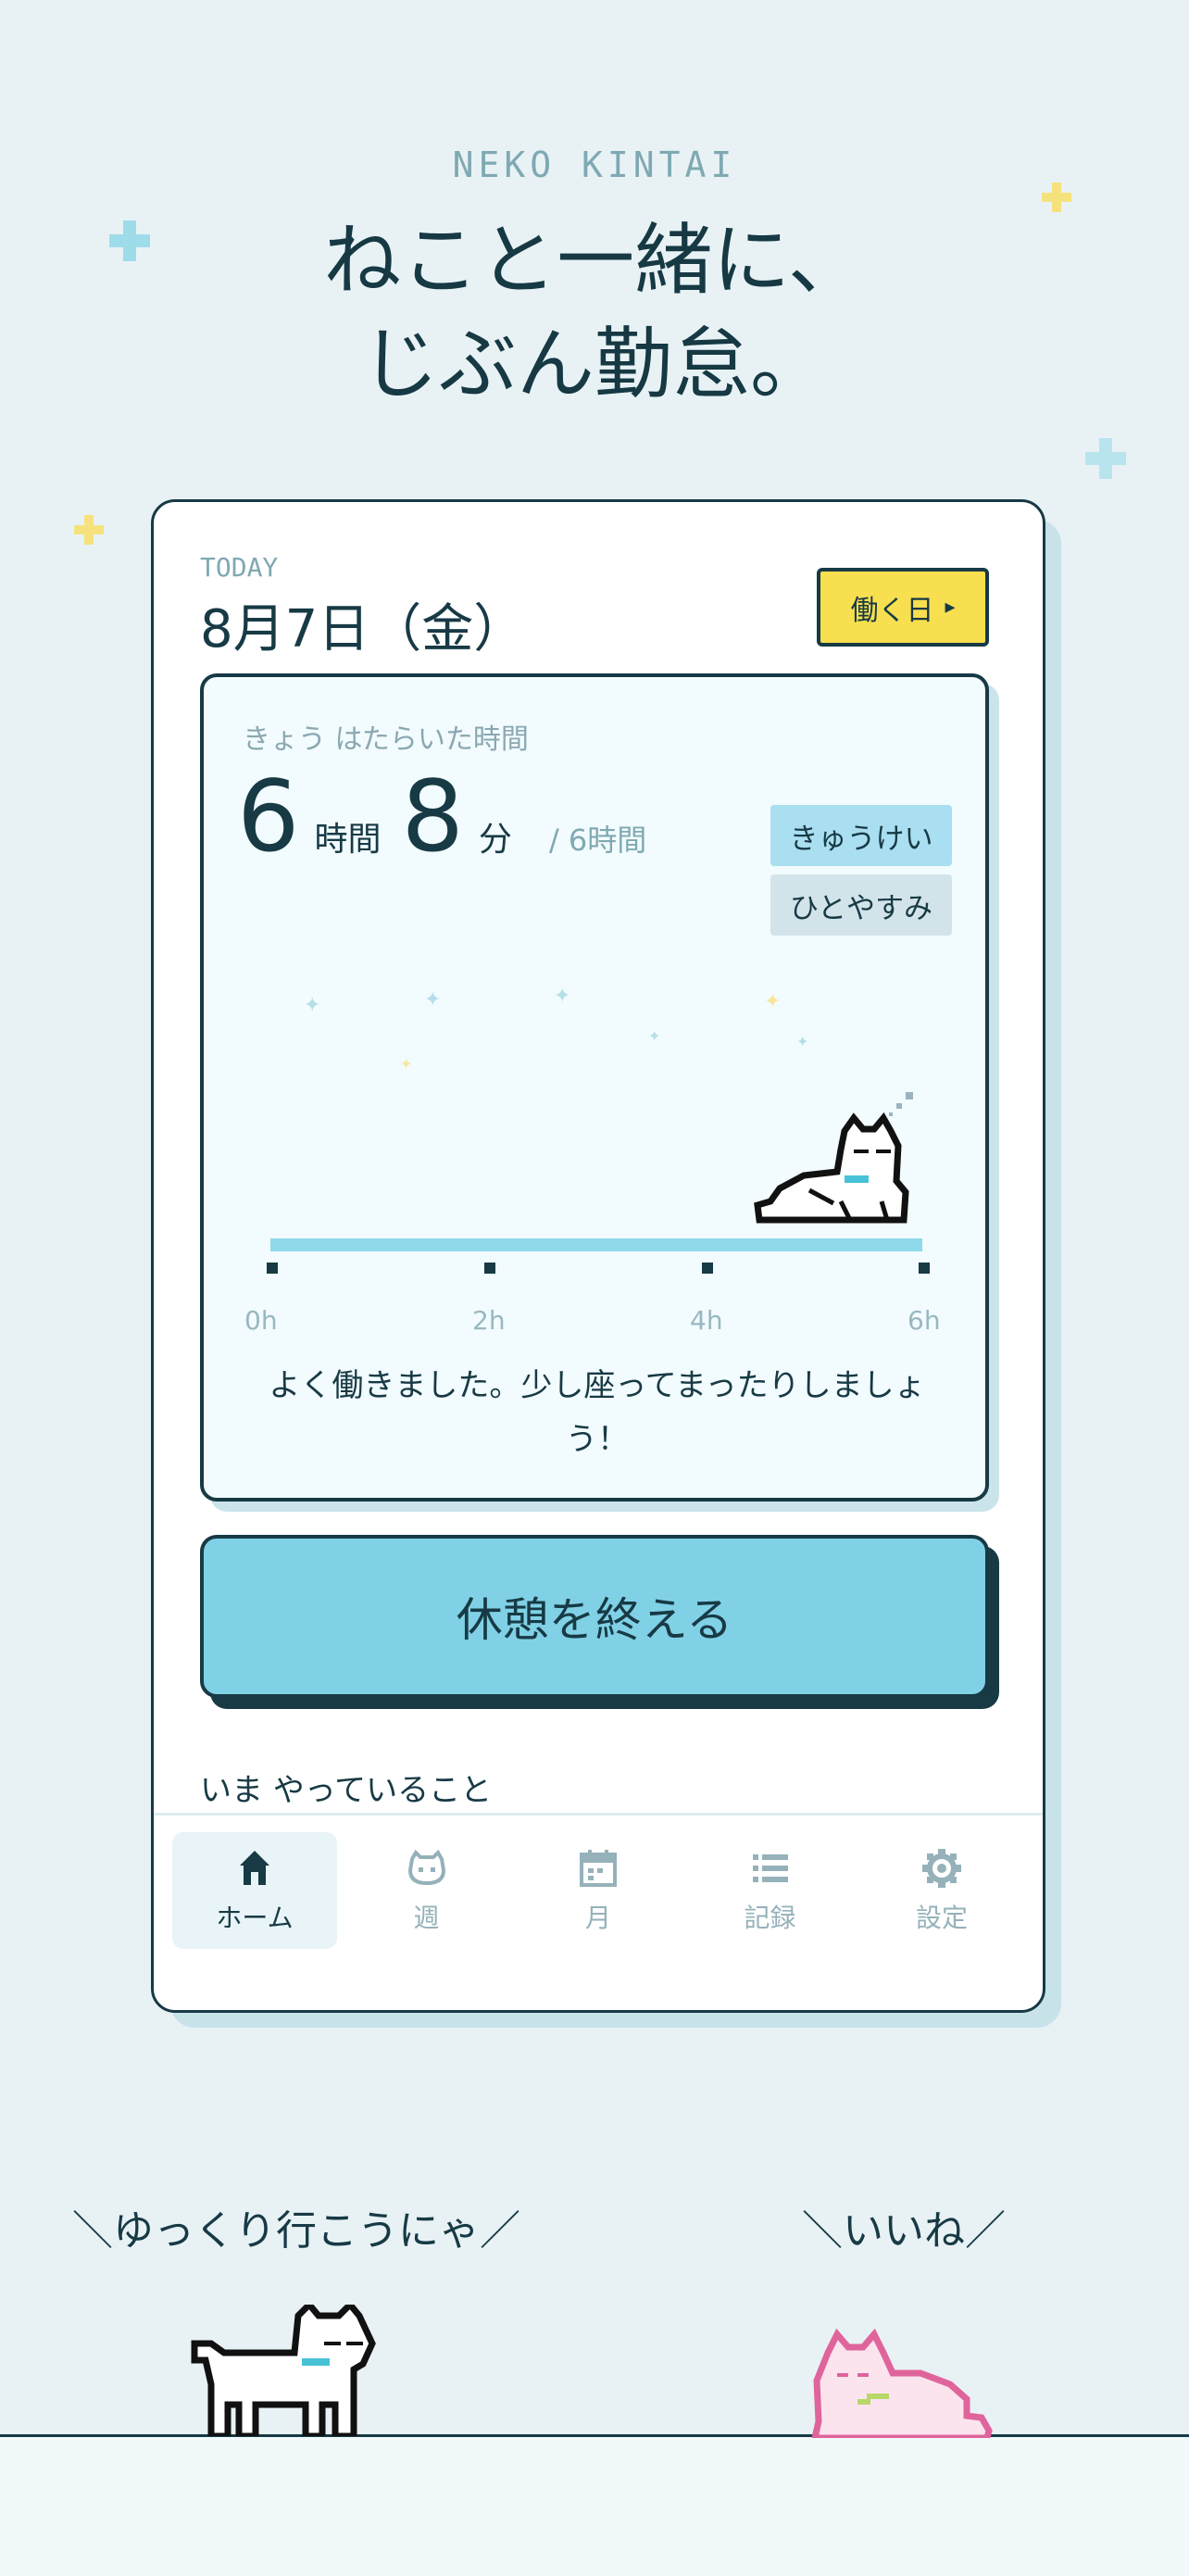 This screenshot has height=2576, width=1189. Describe the element at coordinates (706, 1320) in the screenshot. I see `timeline-label: 4h` at that location.